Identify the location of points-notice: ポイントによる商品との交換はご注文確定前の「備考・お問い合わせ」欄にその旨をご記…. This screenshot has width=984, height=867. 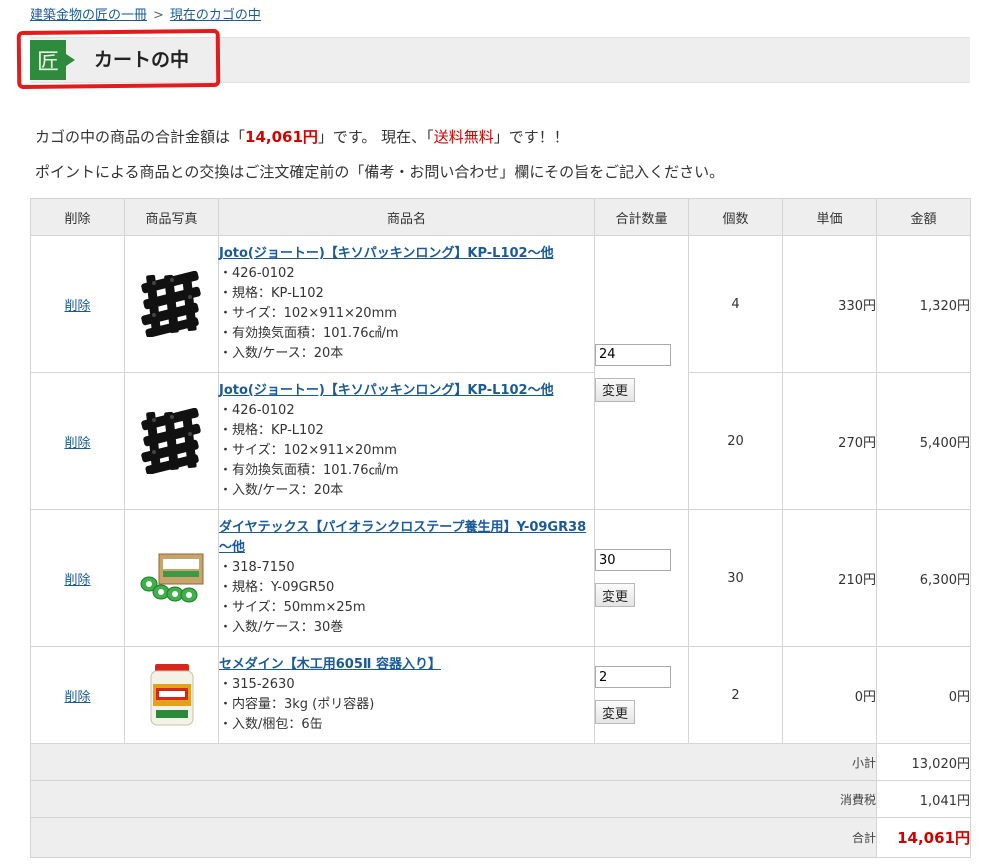
(380, 172).